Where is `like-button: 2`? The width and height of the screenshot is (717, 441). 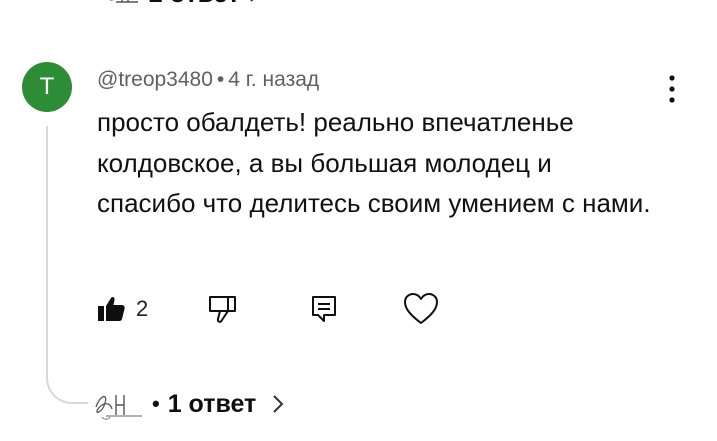 like-button: 2 is located at coordinates (122, 309).